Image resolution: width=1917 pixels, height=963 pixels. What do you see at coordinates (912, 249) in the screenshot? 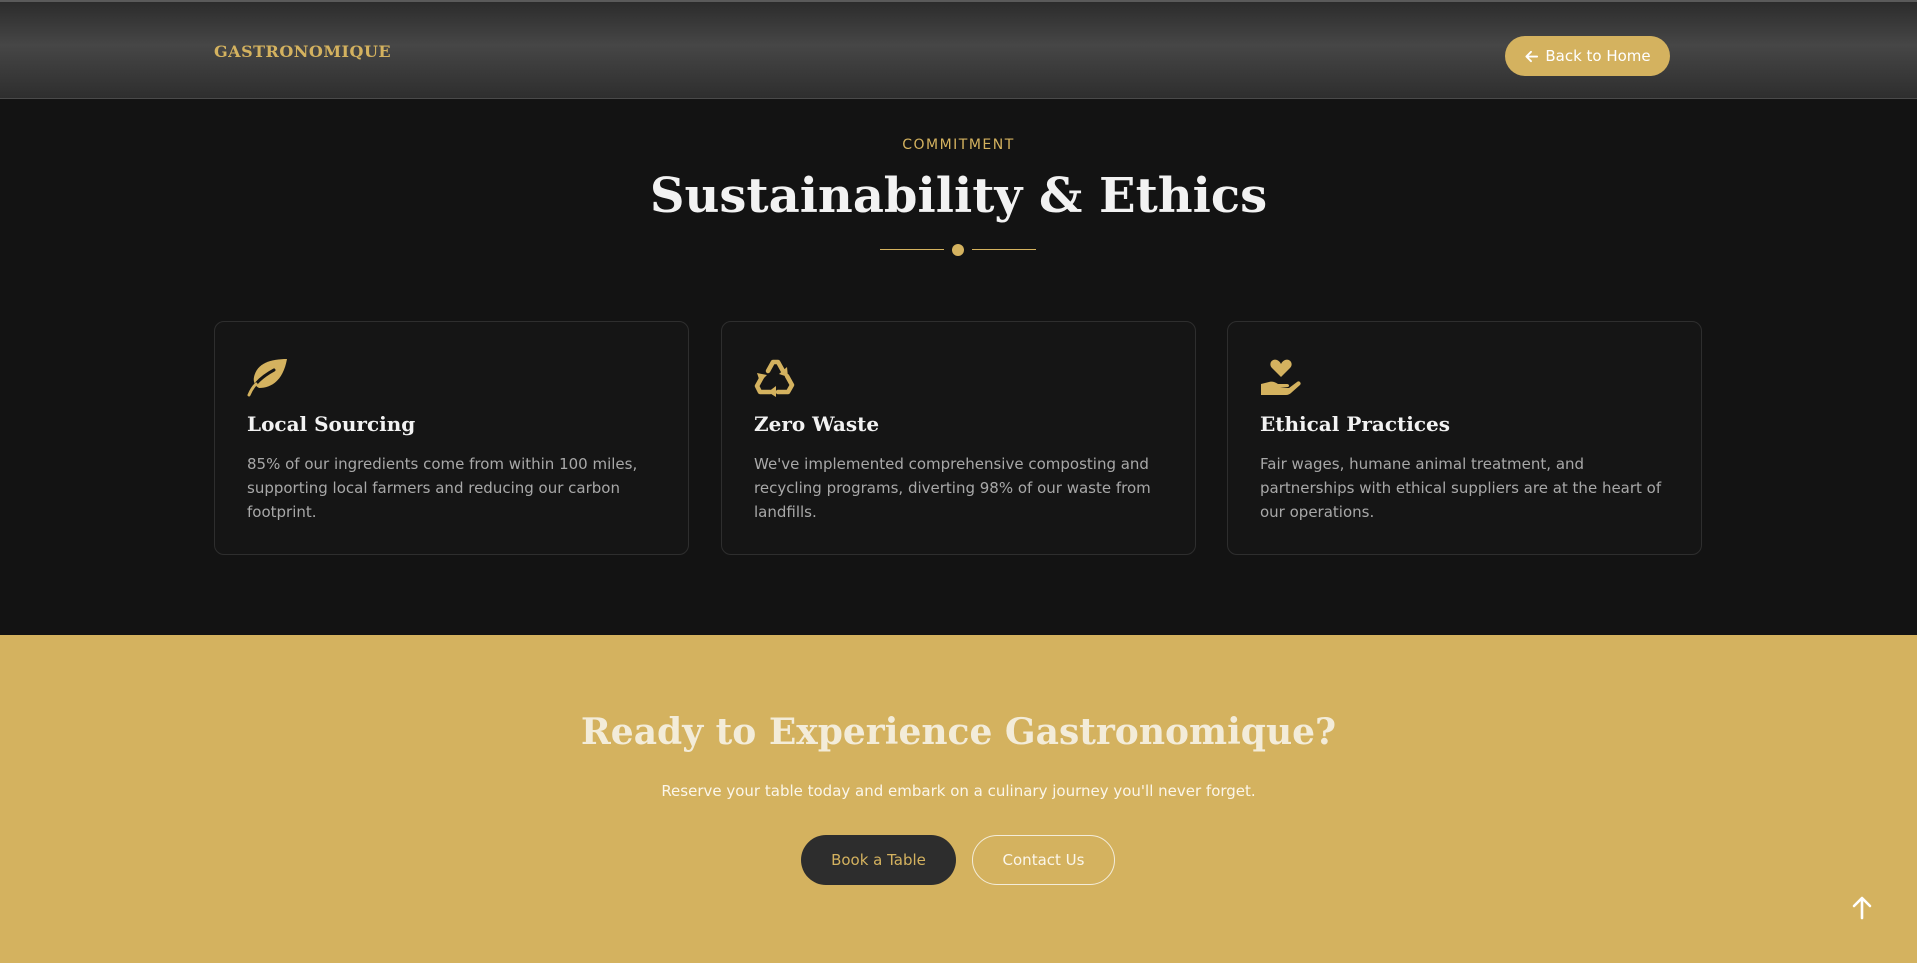
I see `divider-line-left` at bounding box center [912, 249].